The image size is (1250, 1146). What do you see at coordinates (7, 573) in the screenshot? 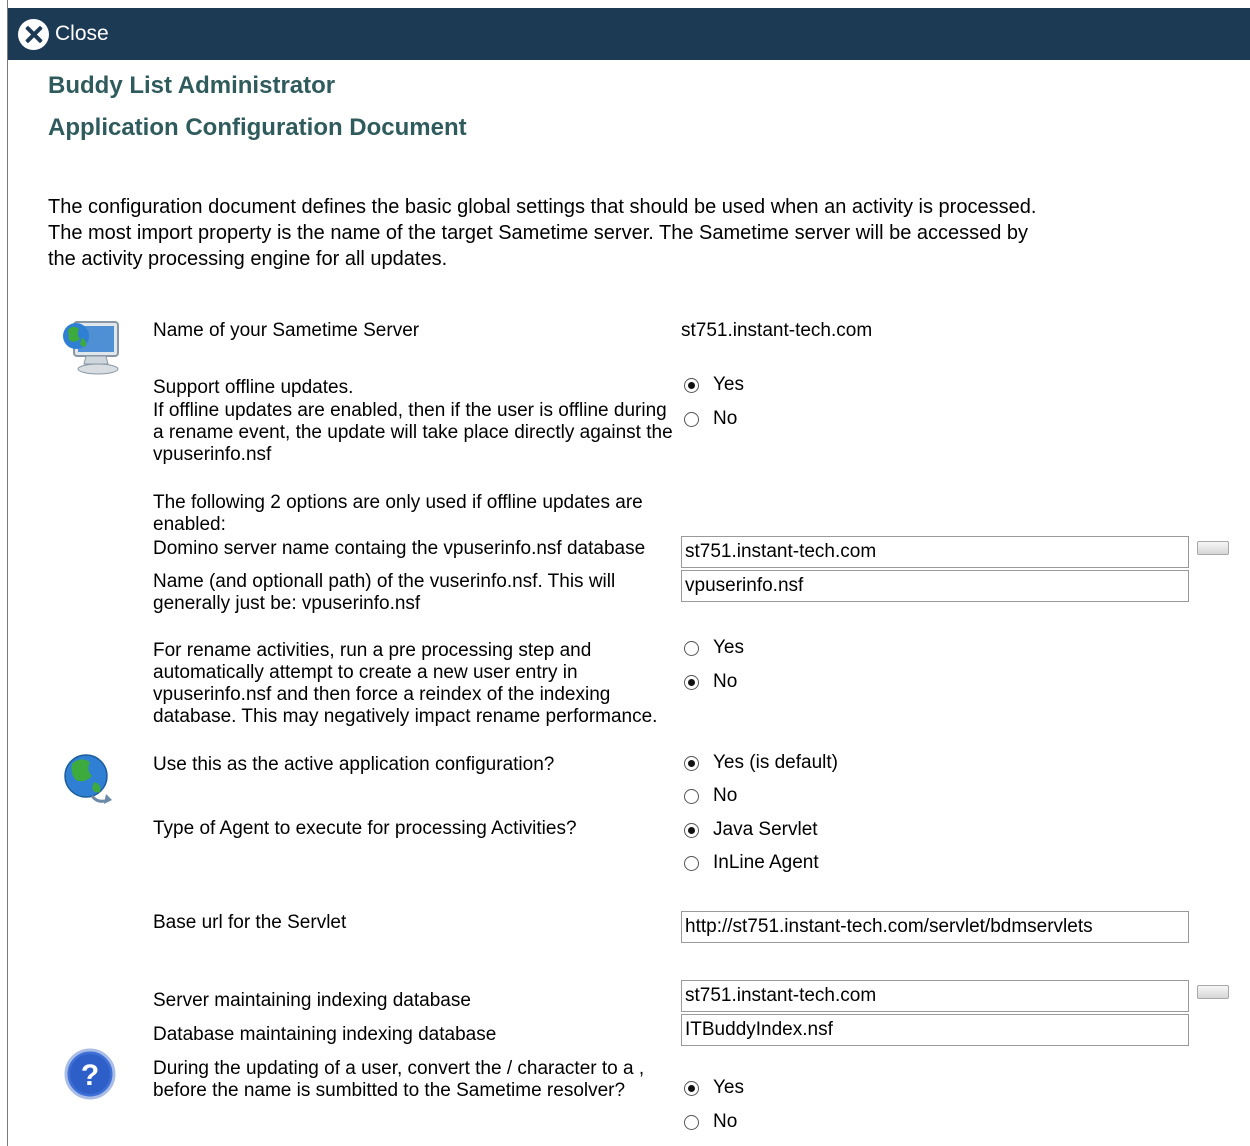
I see `window-border` at bounding box center [7, 573].